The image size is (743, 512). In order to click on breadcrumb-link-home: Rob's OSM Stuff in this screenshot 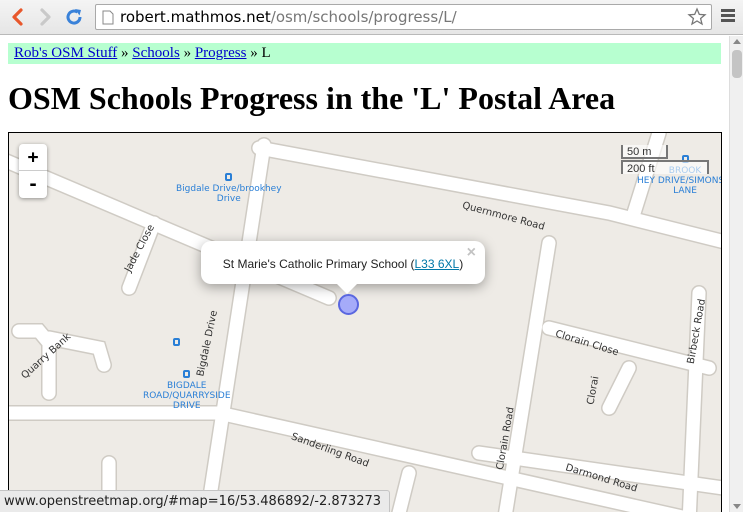, I will do `click(65, 53)`.